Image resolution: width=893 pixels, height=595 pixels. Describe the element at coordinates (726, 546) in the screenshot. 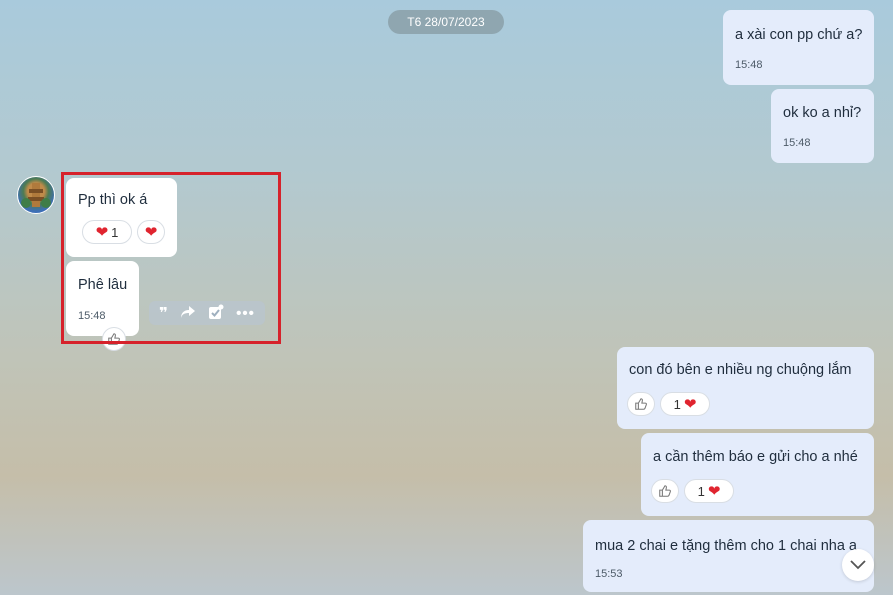

I see `message-text: mua 2 chai e tặng thêm cho 1 chai nha a` at that location.